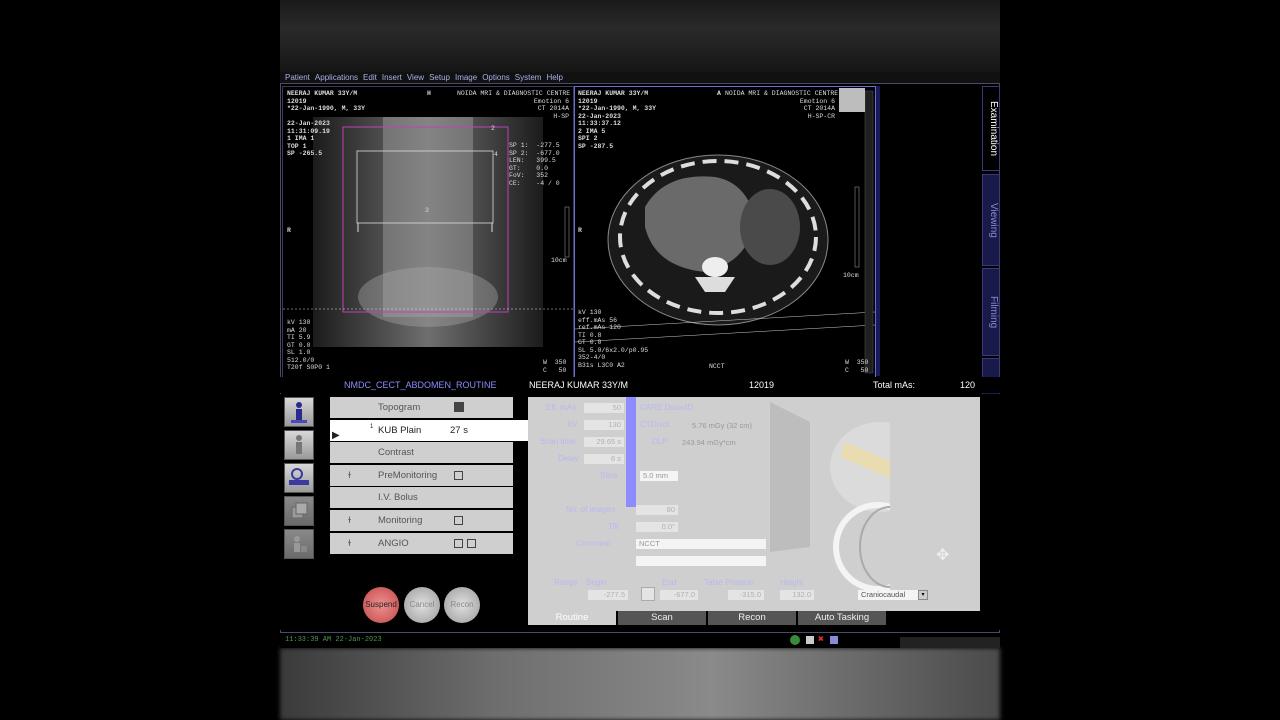 The height and width of the screenshot is (720, 1280). Describe the element at coordinates (559, 260) in the screenshot. I see `topogram-scale-label: 10cm` at that location.